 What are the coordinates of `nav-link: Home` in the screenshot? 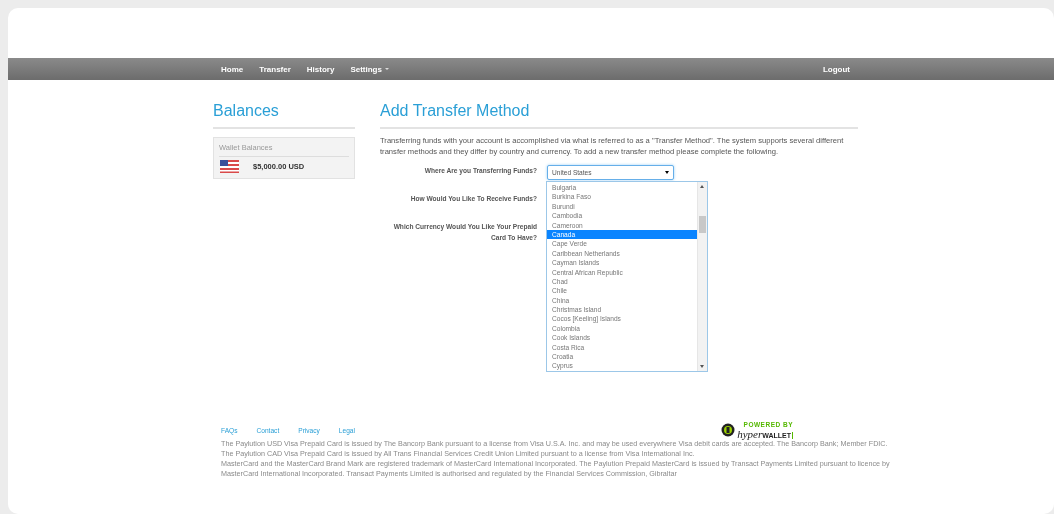 It's located at (232, 69).